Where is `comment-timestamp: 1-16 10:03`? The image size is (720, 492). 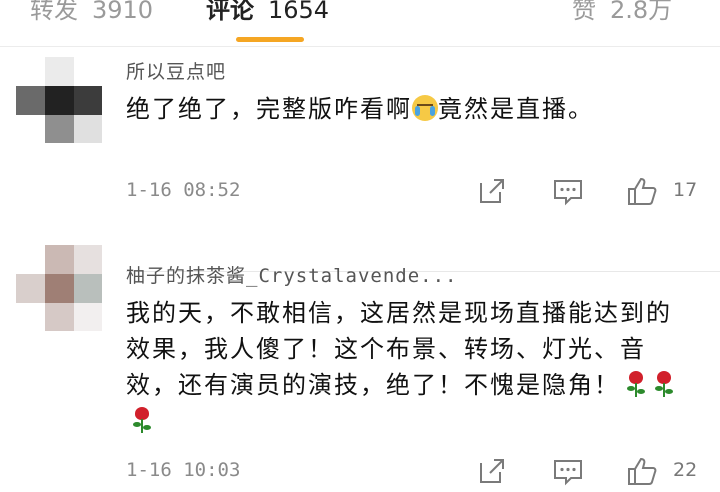 comment-timestamp: 1-16 10:03 is located at coordinates (183, 470).